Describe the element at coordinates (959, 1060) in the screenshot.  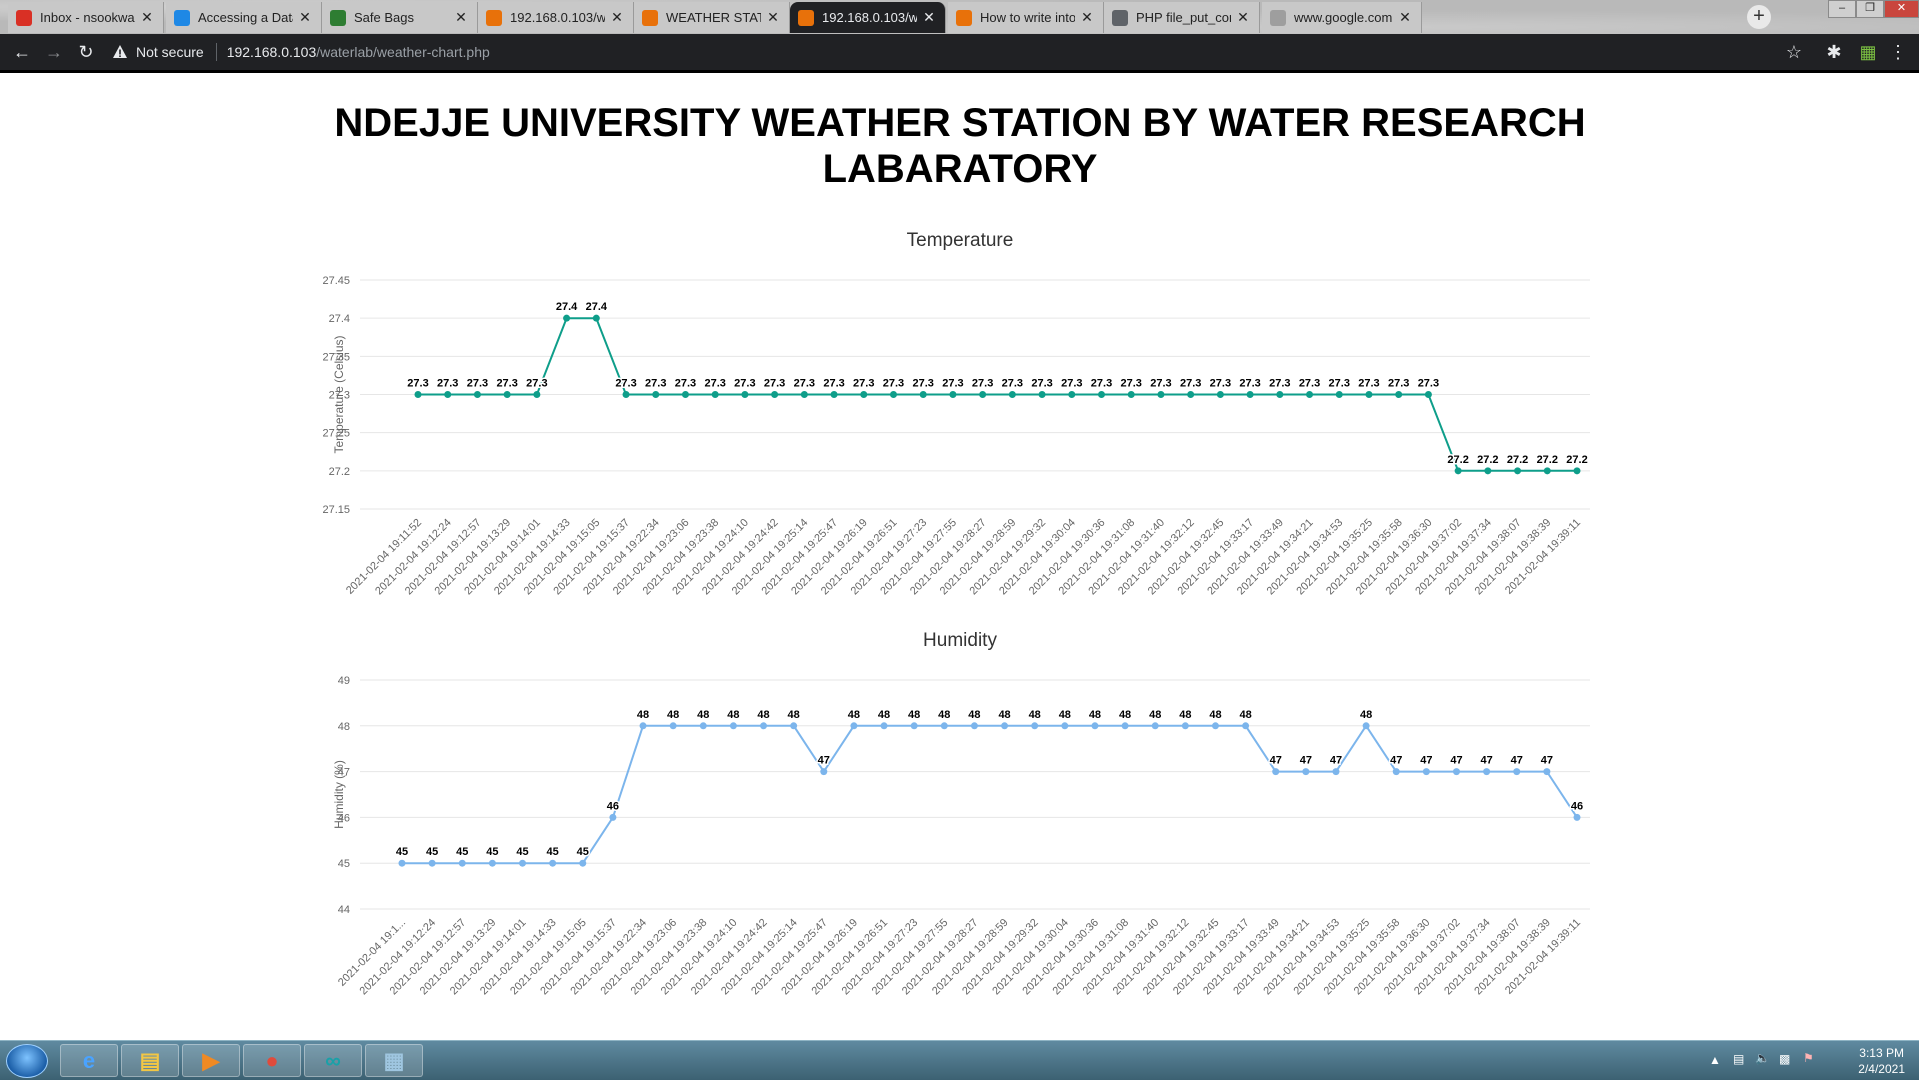
I see `windows-taskbar: e ▤ ▶ ● ∞ ▦ ▲ ▤ 🔈 ▩ ⚑ 3:13 PM 2/4/2021` at that location.